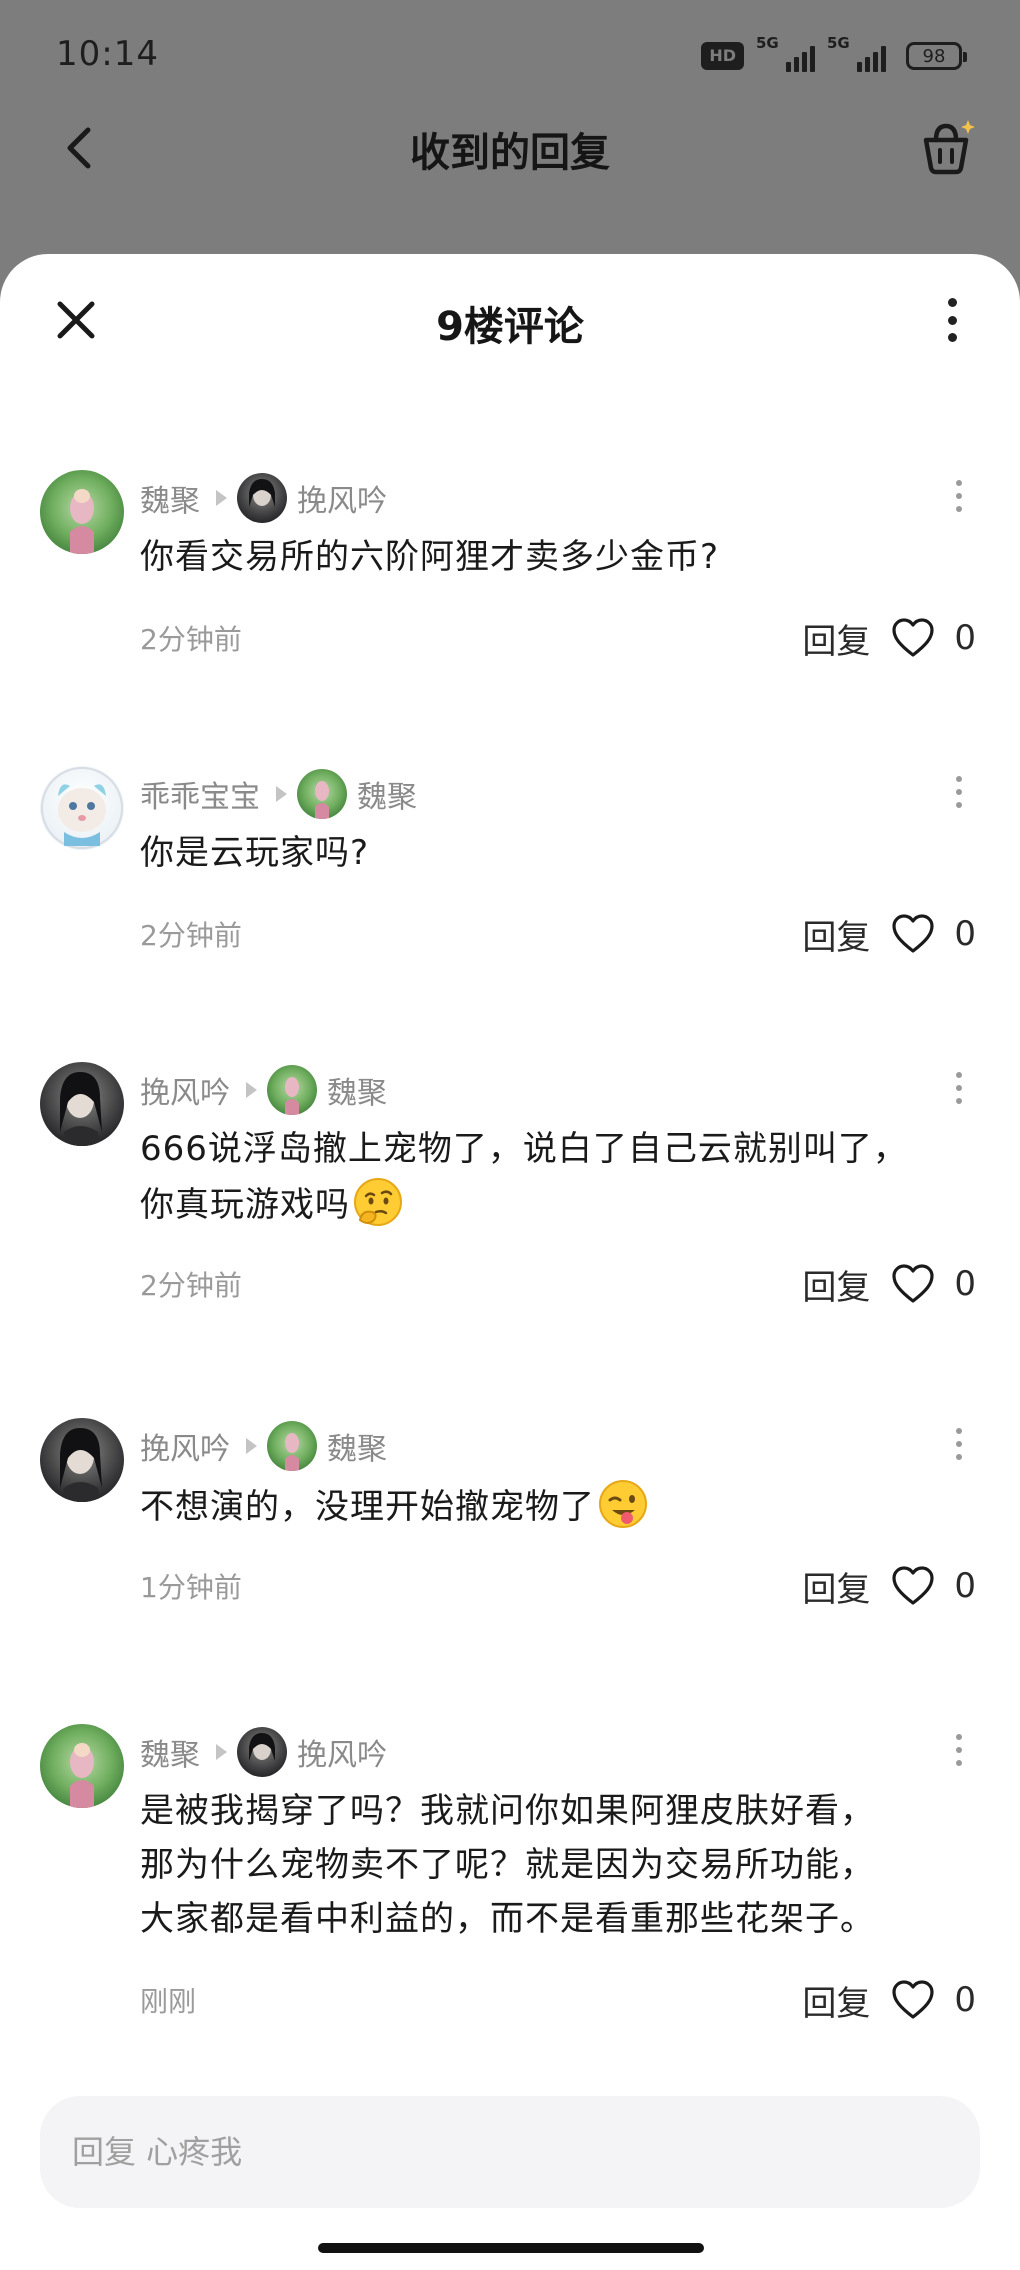  Describe the element at coordinates (367, 1507) in the screenshot. I see `comment-line: 不想演的，没理开始撤宠物了` at that location.